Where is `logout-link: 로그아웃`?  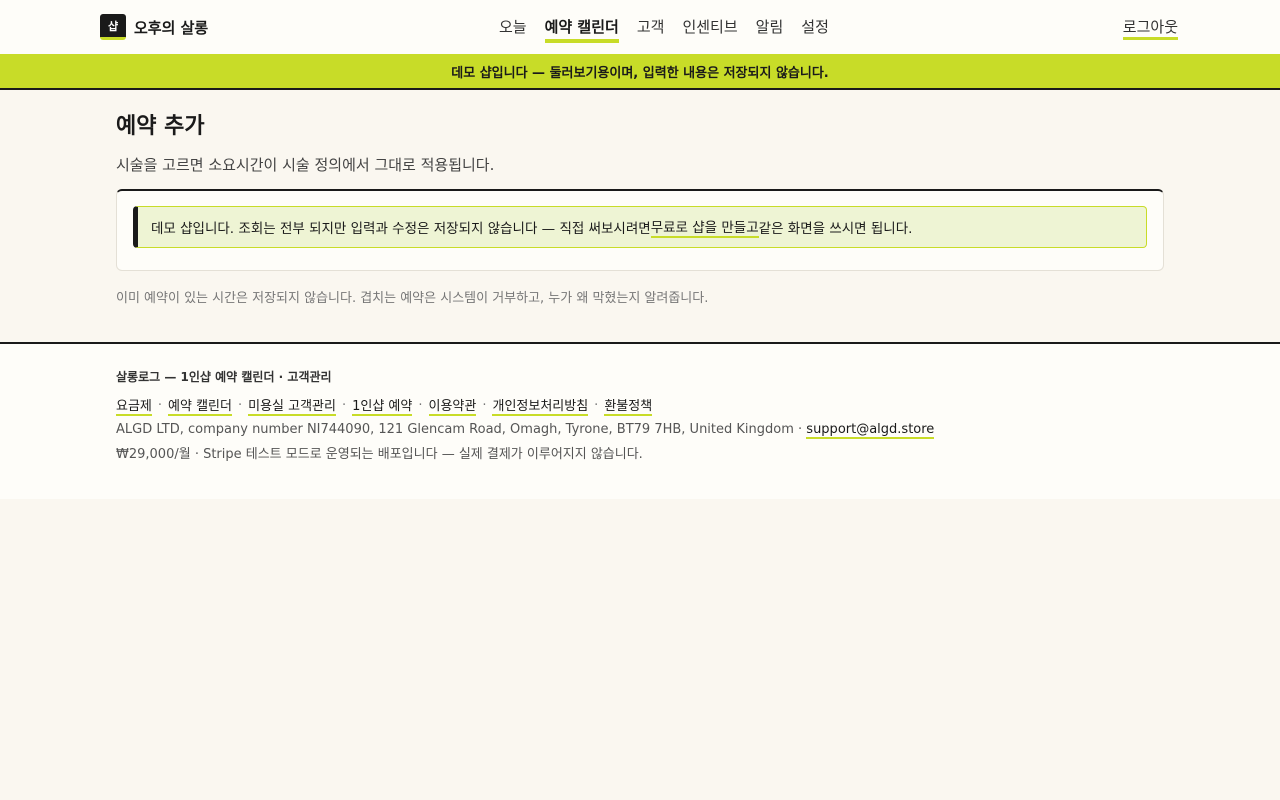
logout-link: 로그아웃 is located at coordinates (1150, 28).